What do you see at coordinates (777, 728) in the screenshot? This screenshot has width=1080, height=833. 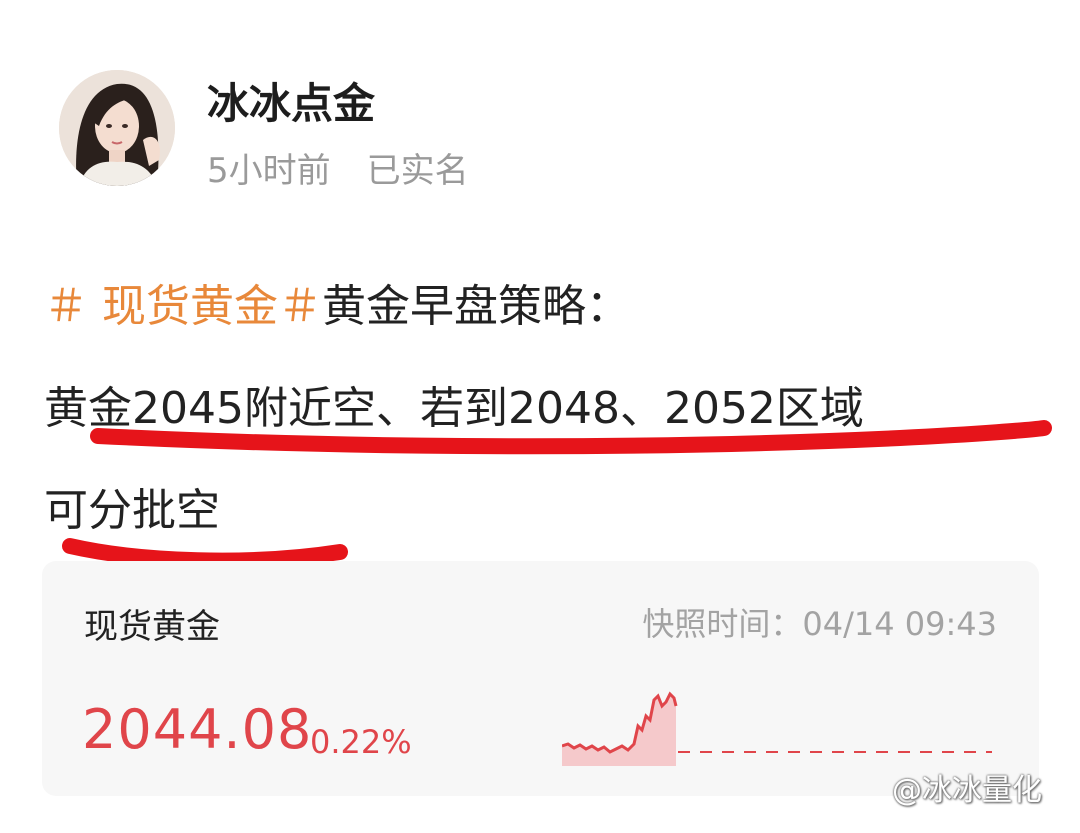 I see `sparkline-chart` at bounding box center [777, 728].